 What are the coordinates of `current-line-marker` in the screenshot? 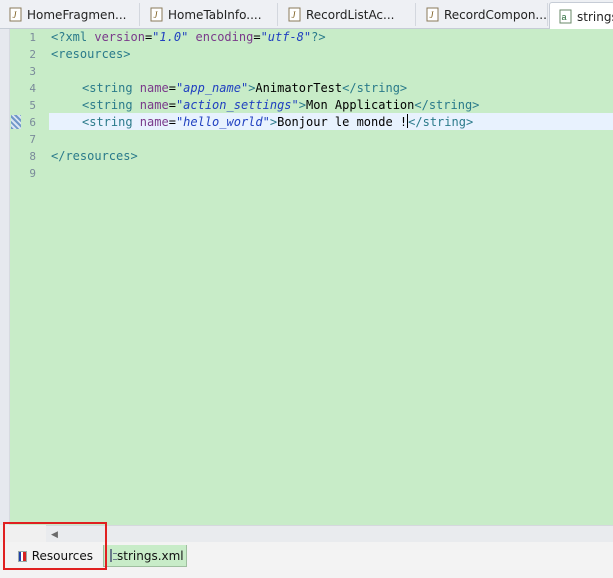 It's located at (16, 122).